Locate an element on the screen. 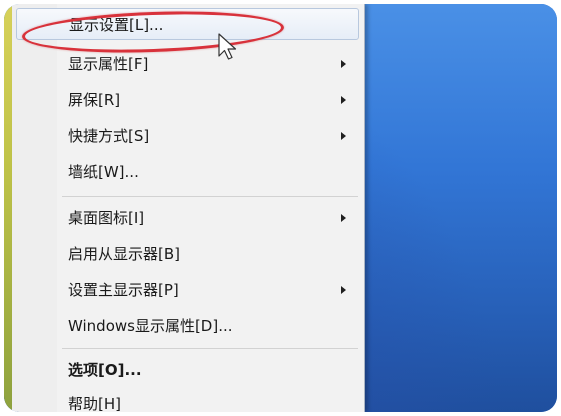  menu-item-enable-secondary-display: 启用从显示器[B] is located at coordinates (187, 254).